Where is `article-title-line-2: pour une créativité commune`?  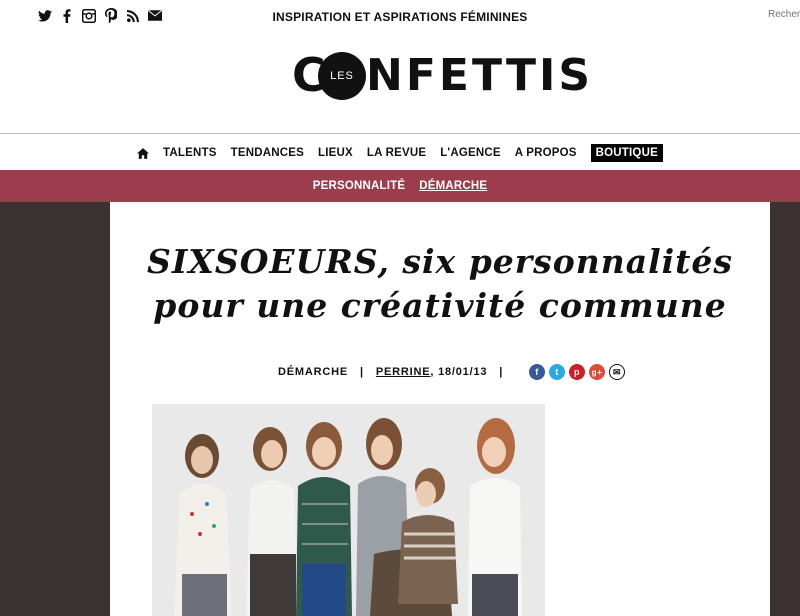 article-title-line-2: pour une créativité commune is located at coordinates (440, 305).